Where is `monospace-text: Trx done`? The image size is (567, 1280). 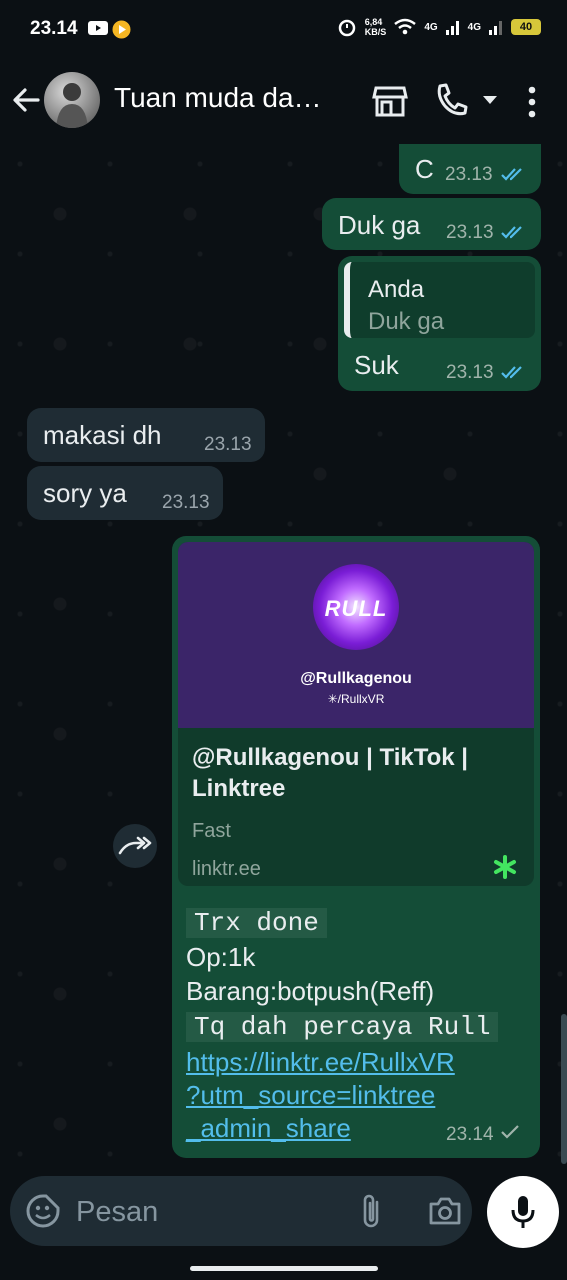
monospace-text: Trx done is located at coordinates (256, 923).